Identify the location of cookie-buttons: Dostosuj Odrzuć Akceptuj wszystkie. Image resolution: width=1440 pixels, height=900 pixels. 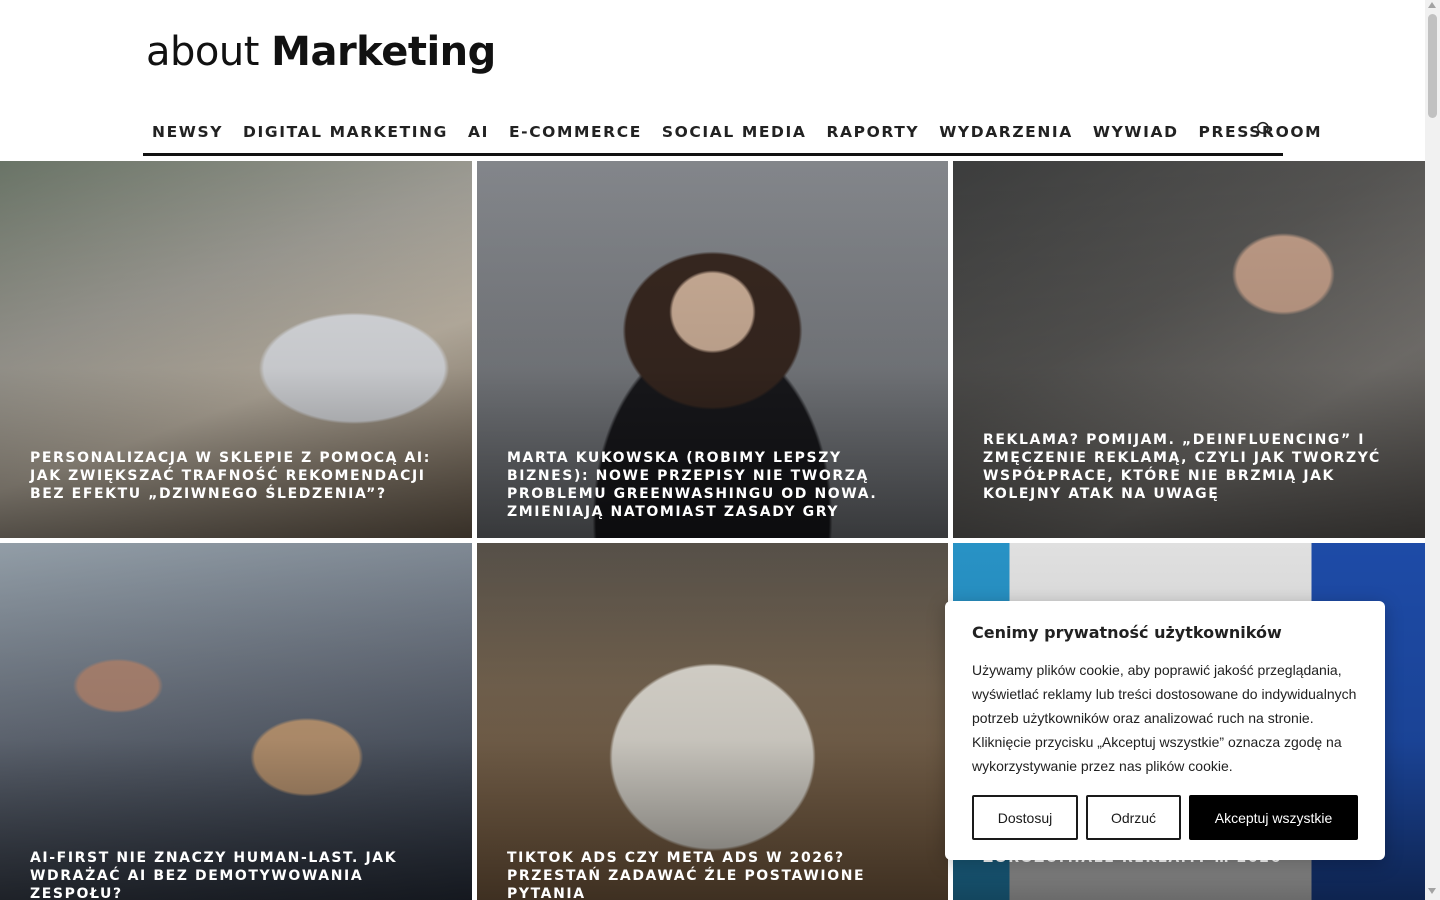
(1165, 817).